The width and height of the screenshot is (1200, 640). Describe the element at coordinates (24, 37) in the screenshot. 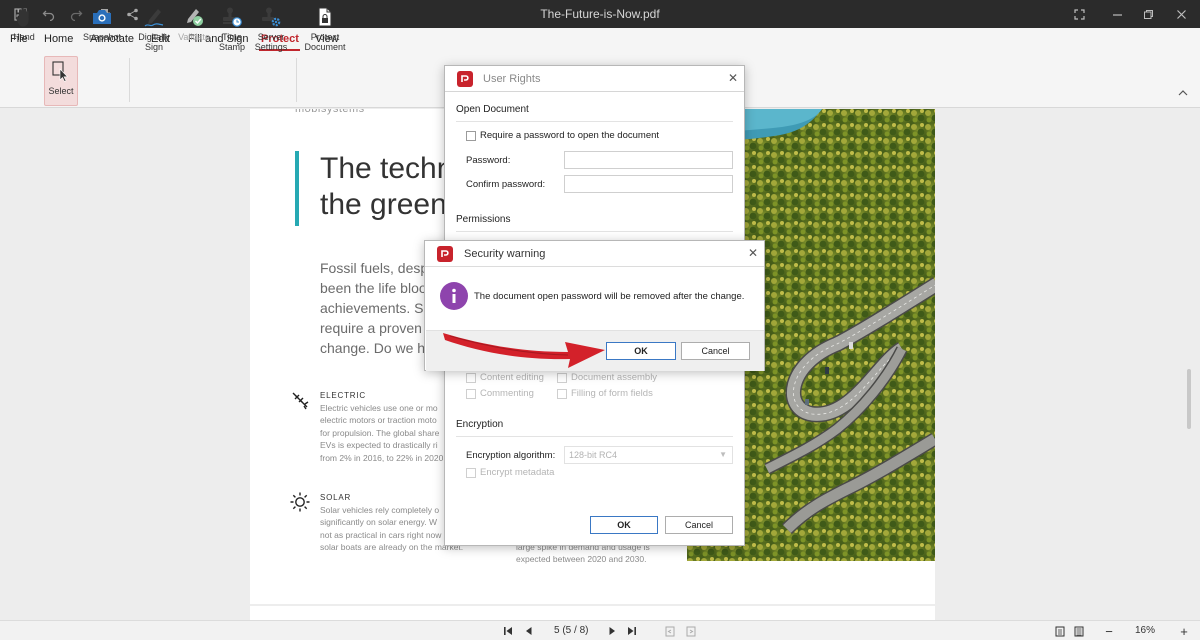

I see `hand-label: Hand` at that location.